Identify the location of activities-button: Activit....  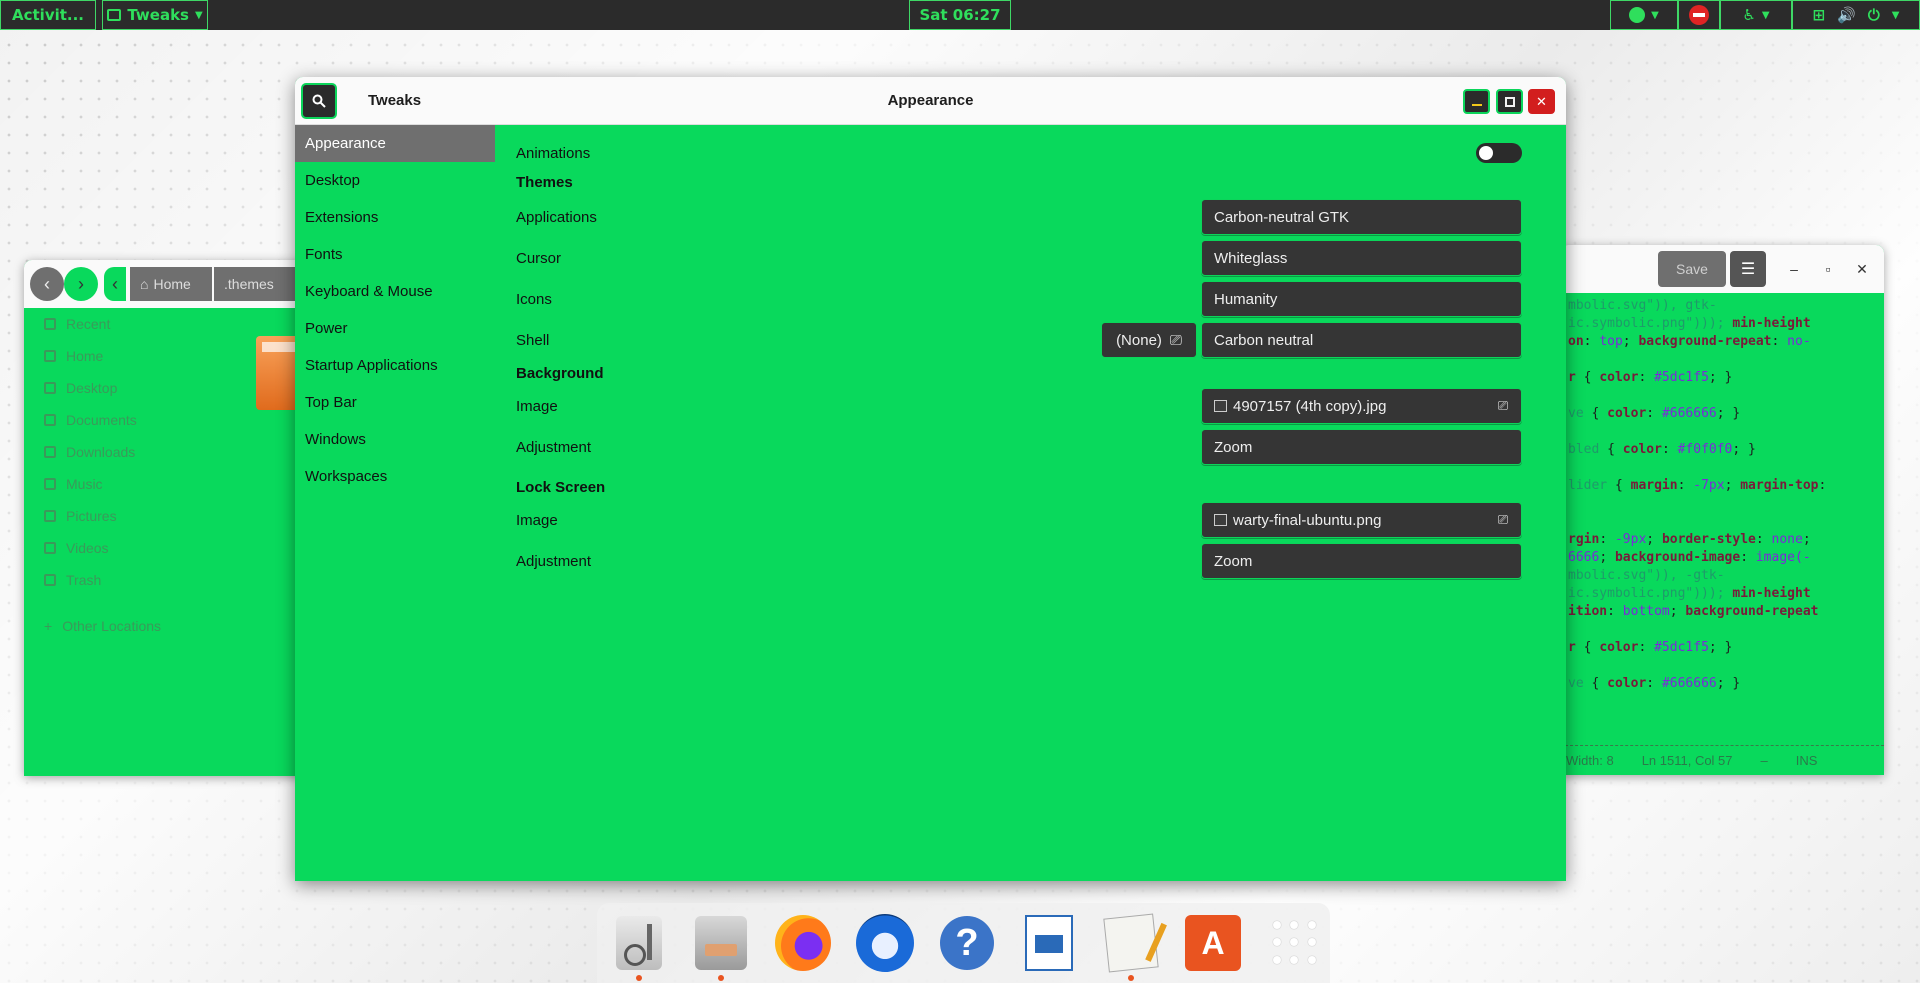
(48, 15).